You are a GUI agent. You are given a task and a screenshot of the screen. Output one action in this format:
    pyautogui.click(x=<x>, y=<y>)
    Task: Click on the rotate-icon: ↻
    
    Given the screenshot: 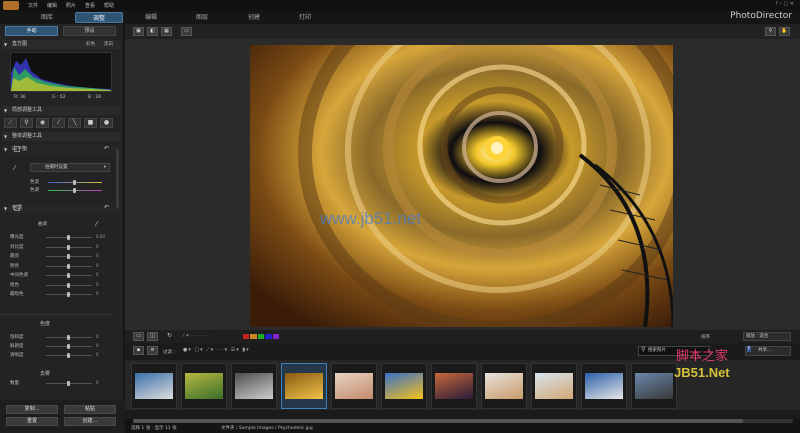 What is the action you would take?
    pyautogui.click(x=169, y=335)
    